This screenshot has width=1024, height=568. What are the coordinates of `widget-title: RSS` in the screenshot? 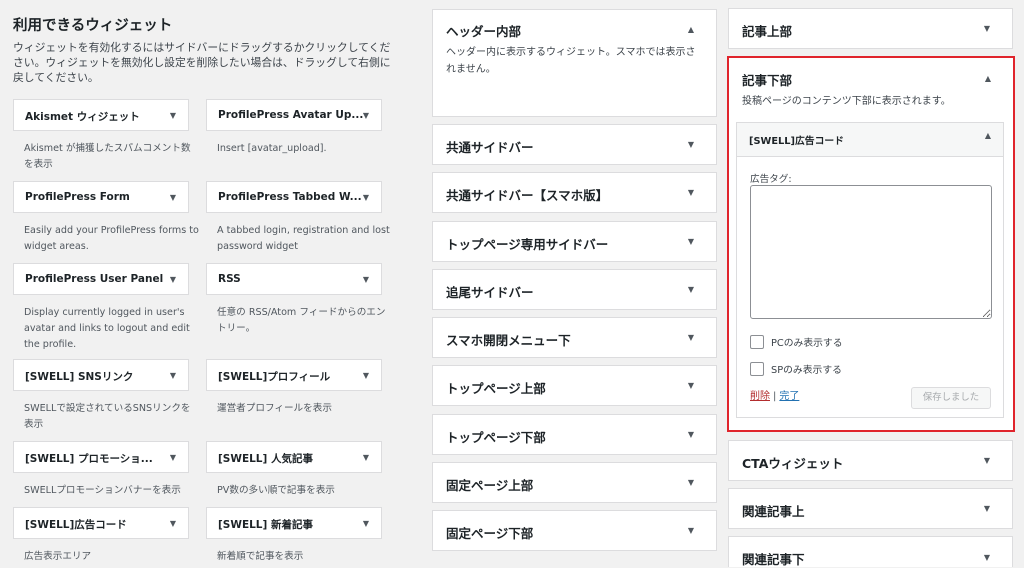 It's located at (229, 279).